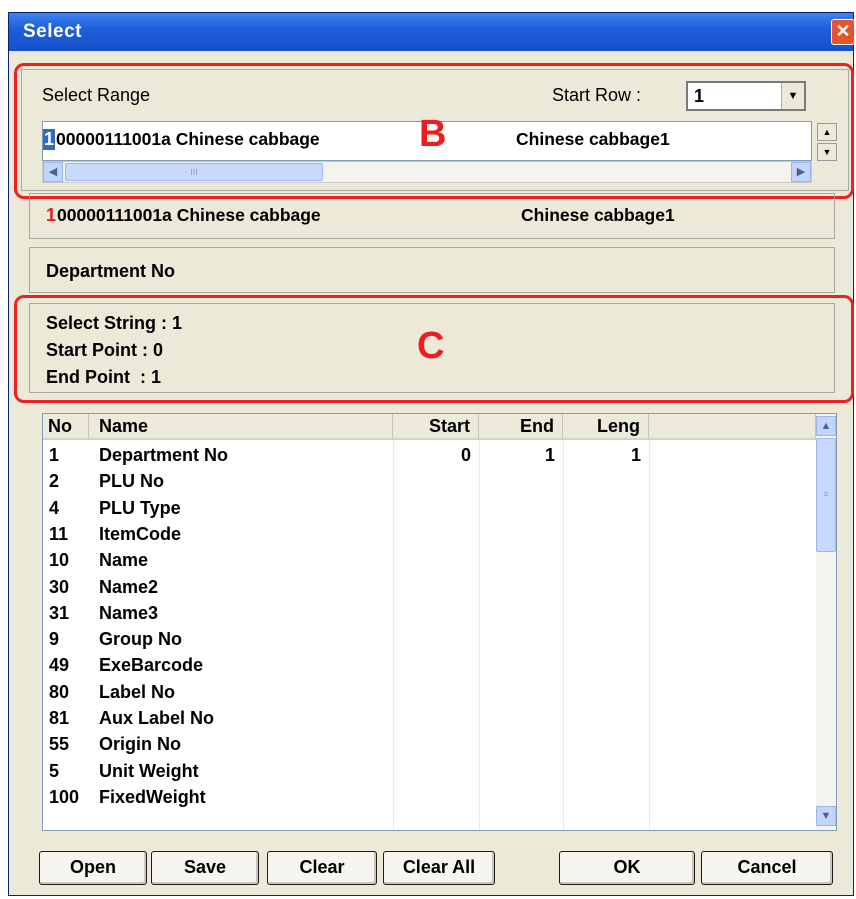  Describe the element at coordinates (131, 481) in the screenshot. I see `cell-name: PLU No` at that location.